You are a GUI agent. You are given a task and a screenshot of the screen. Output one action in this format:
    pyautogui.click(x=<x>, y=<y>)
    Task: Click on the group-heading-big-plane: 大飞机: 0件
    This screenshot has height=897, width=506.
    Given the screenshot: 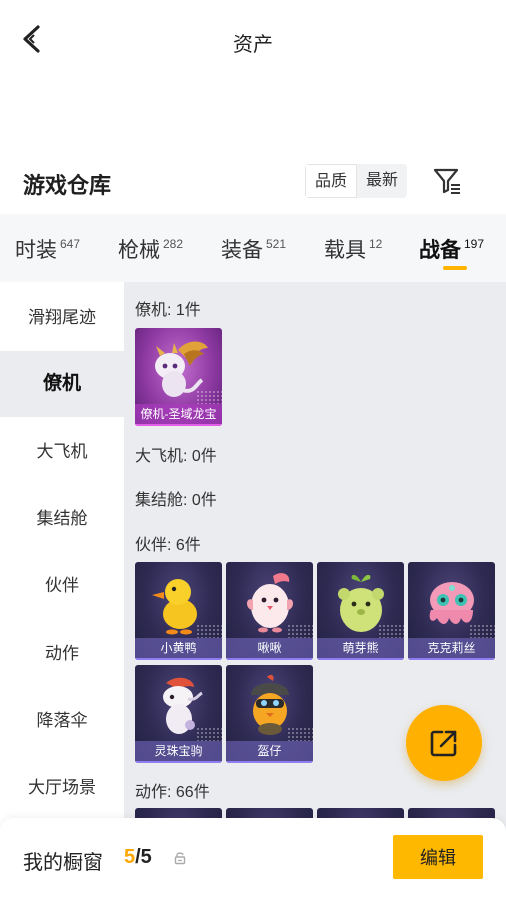 What is the action you would take?
    pyautogui.click(x=176, y=456)
    